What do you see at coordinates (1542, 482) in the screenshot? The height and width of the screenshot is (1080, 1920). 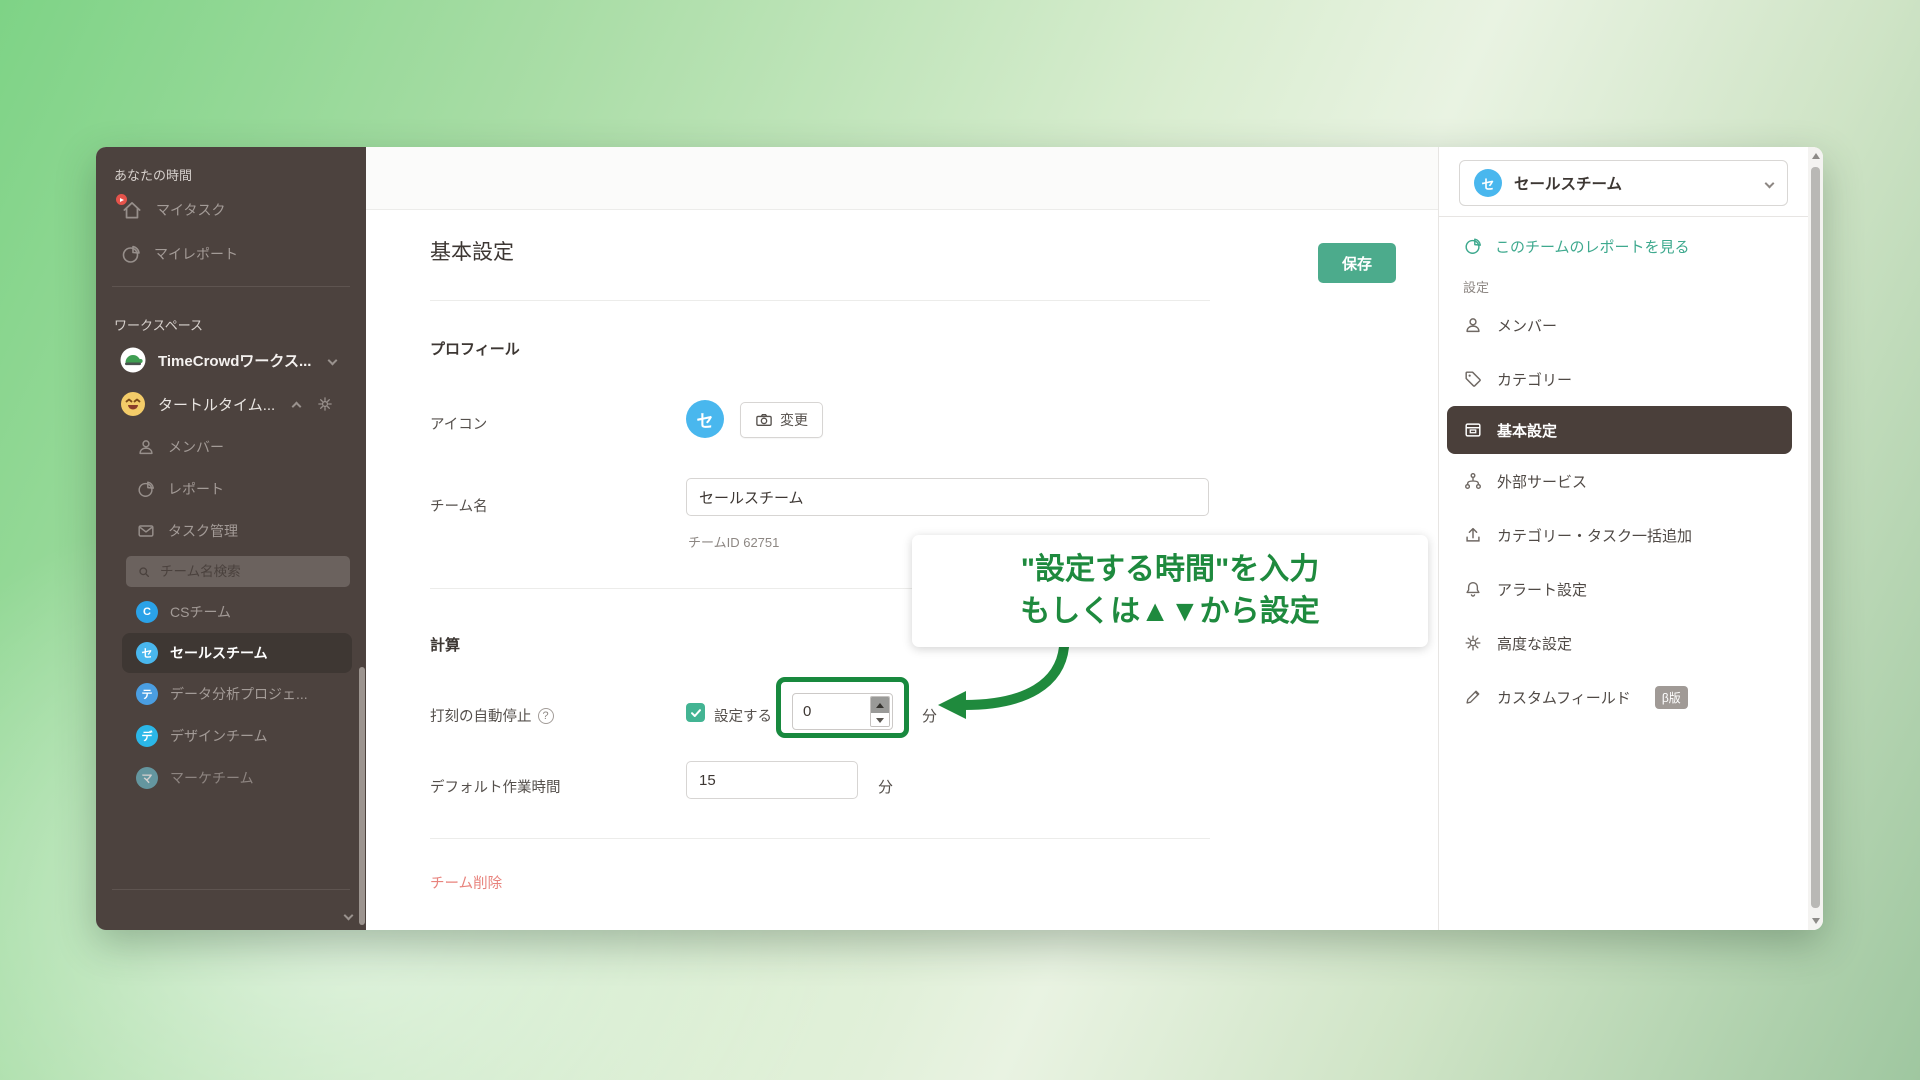 I see `settings-item-label: 外部サービス` at bounding box center [1542, 482].